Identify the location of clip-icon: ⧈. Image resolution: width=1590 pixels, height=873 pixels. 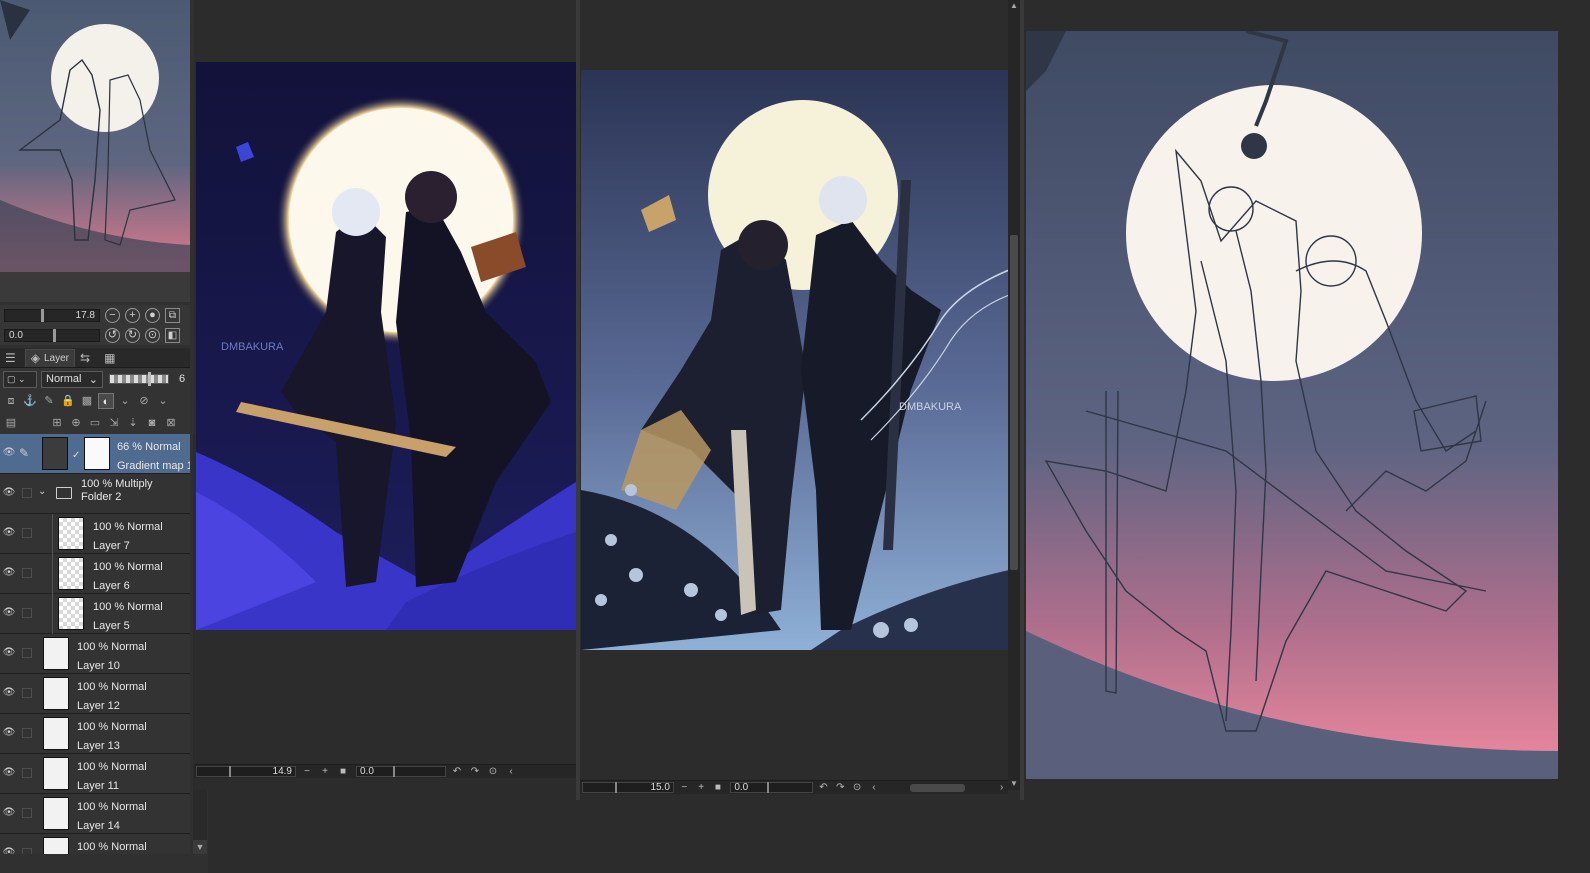
(11, 401).